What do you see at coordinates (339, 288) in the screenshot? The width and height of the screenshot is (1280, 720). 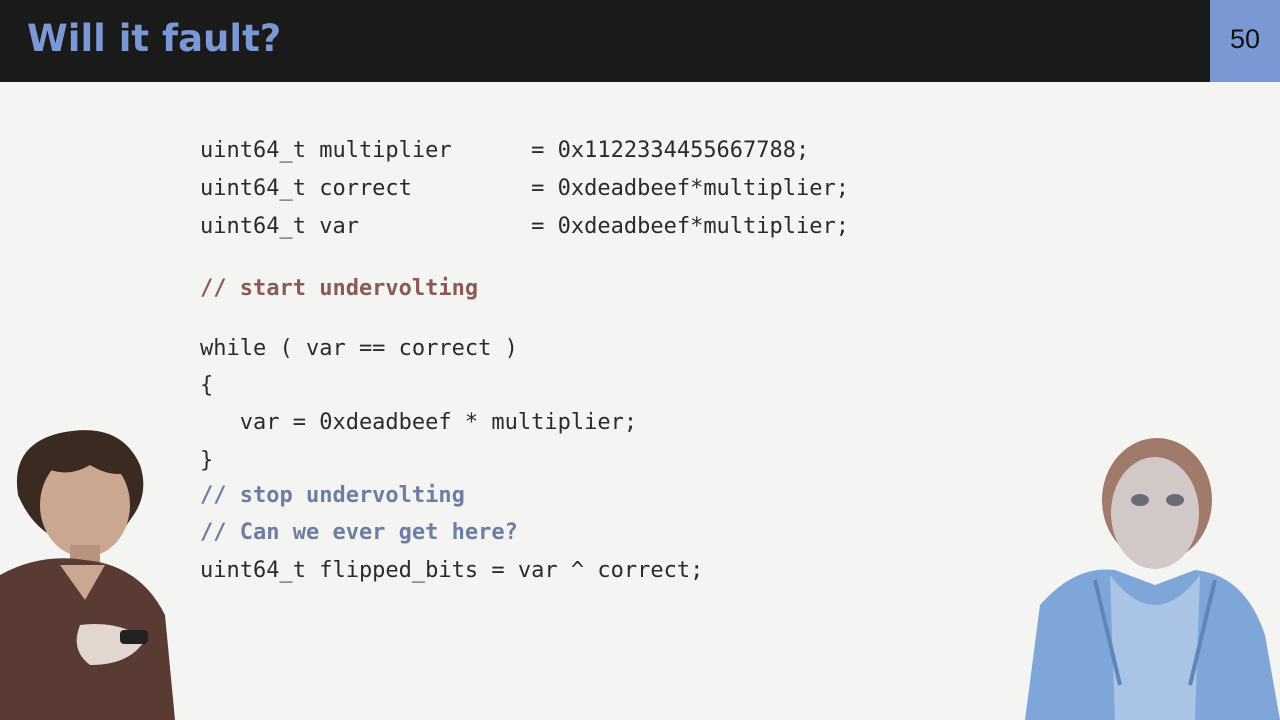 I see `comment-start-undervolting: // start undervolting` at bounding box center [339, 288].